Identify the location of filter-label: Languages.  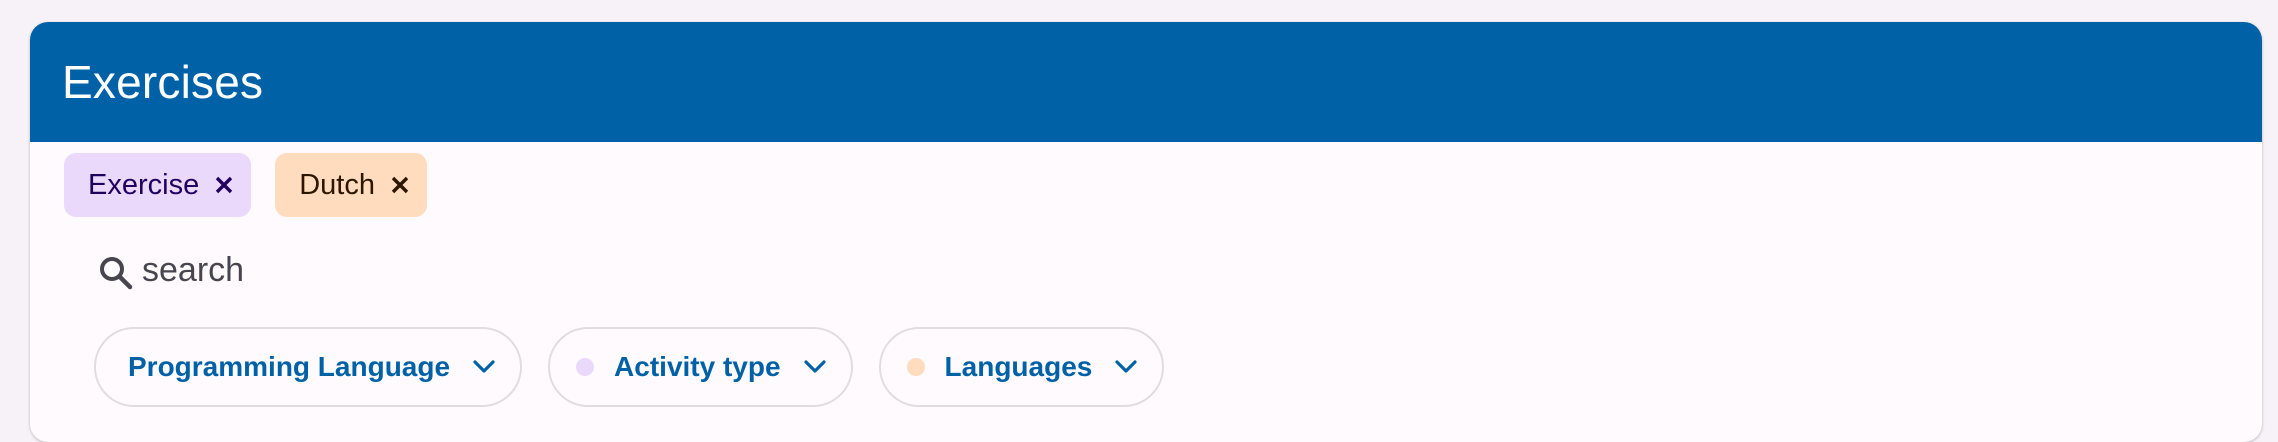
(1018, 366).